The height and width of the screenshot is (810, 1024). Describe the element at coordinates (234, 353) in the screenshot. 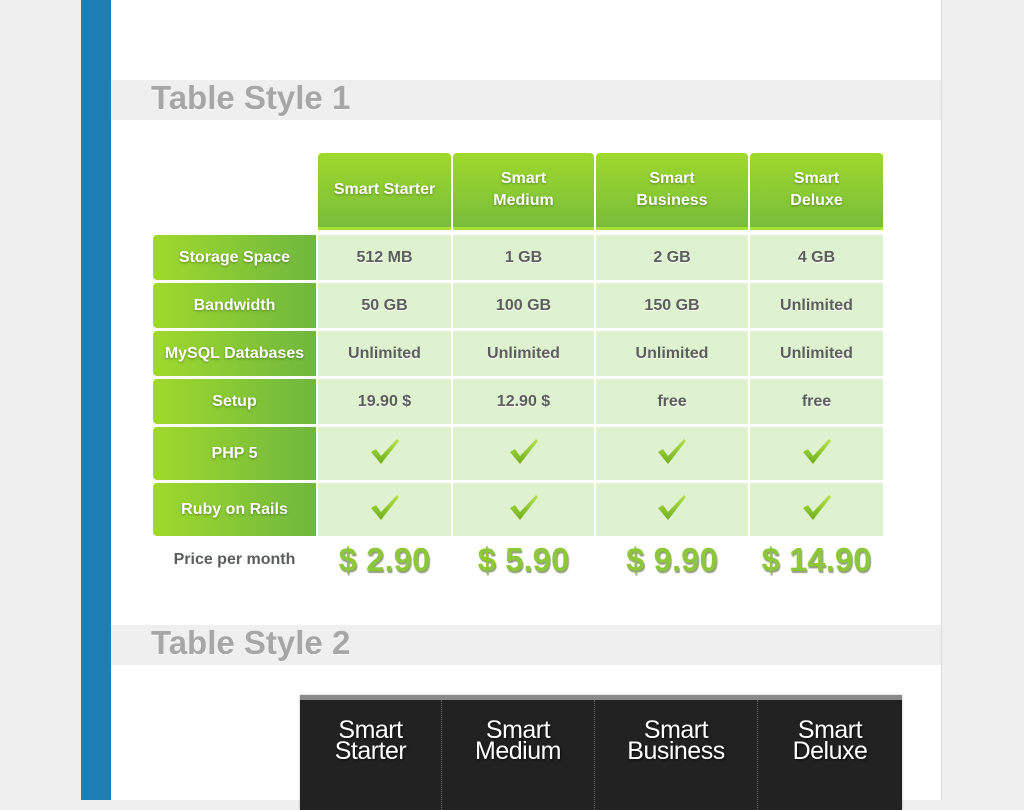

I see `feature-label: MySQL Databases` at that location.